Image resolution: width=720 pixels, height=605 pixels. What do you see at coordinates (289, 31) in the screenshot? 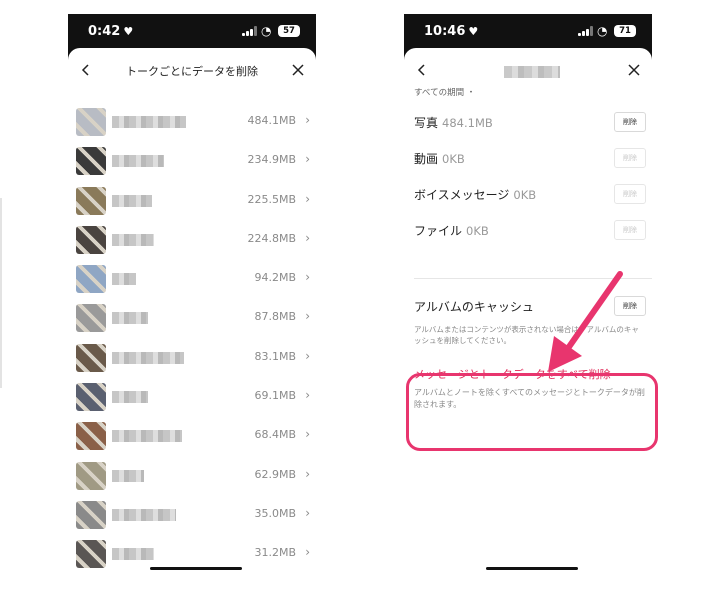
I see `battery-icon: 57` at bounding box center [289, 31].